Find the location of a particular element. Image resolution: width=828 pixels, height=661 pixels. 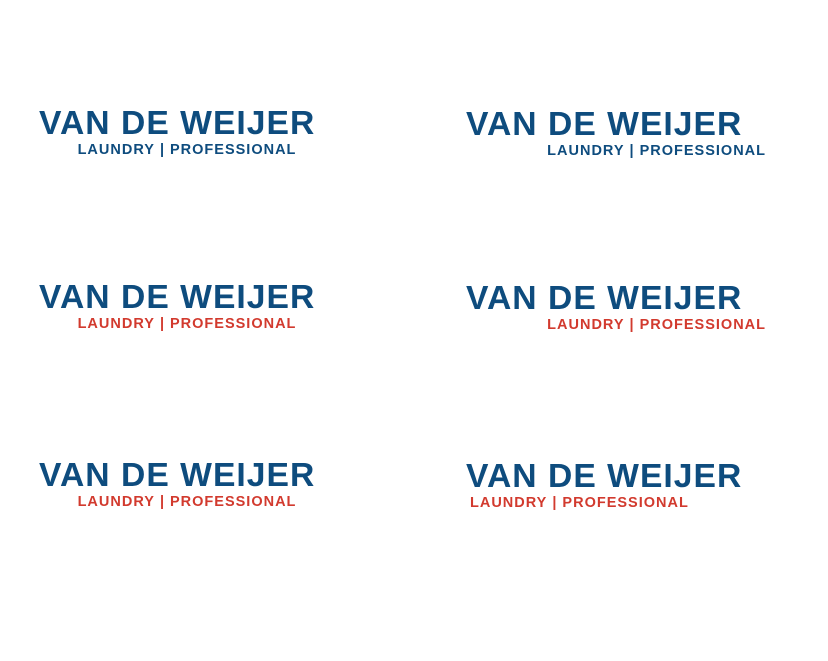

logo-variant-4: VAN DE WEIJER LAUNDRY | PROFESSIONAL is located at coordinates (616, 307).